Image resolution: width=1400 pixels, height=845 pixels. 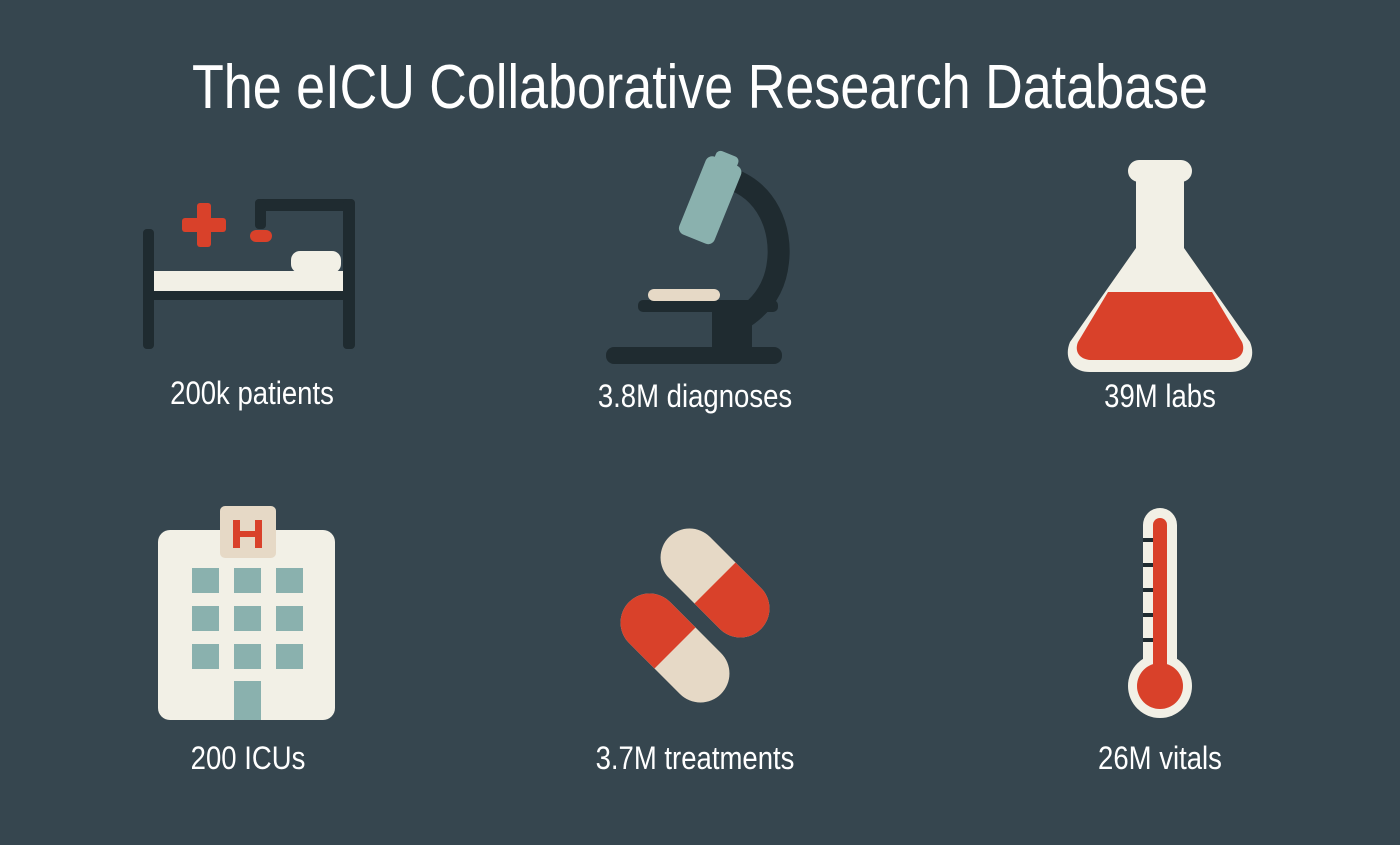 What do you see at coordinates (246, 613) in the screenshot?
I see `hospital-building-icon` at bounding box center [246, 613].